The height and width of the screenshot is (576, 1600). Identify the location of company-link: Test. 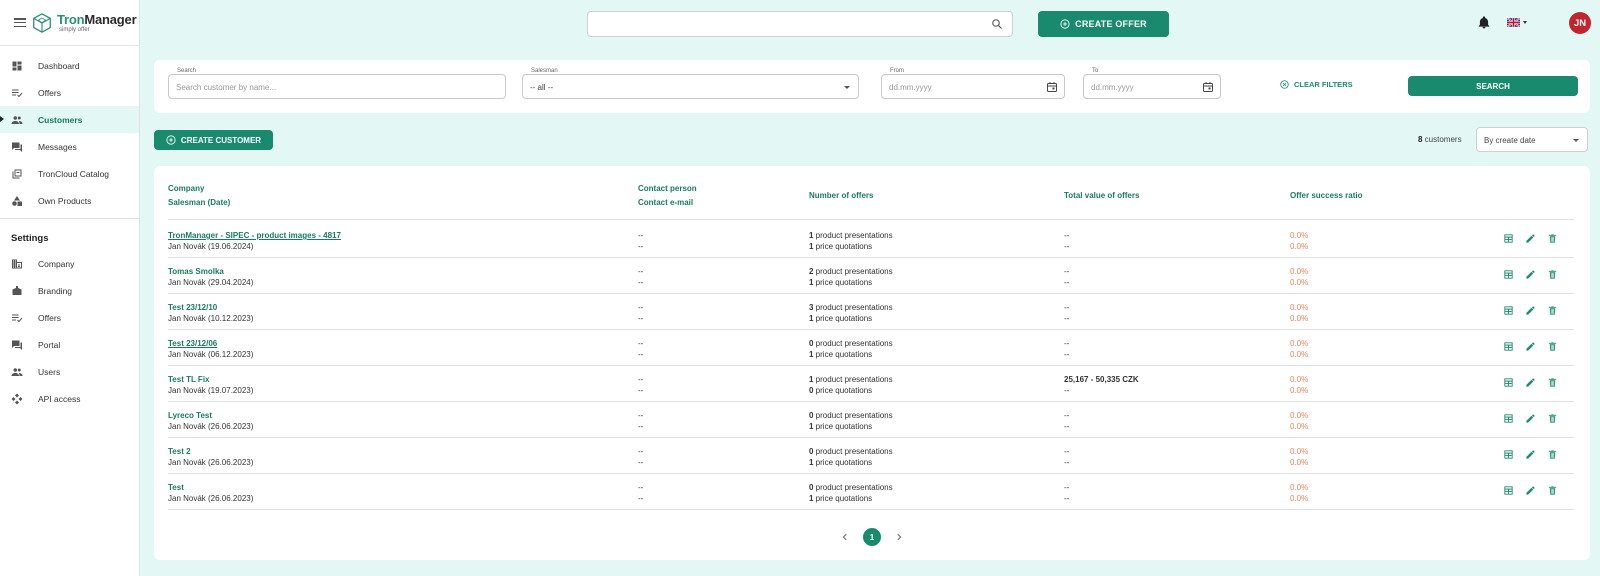
(210, 487).